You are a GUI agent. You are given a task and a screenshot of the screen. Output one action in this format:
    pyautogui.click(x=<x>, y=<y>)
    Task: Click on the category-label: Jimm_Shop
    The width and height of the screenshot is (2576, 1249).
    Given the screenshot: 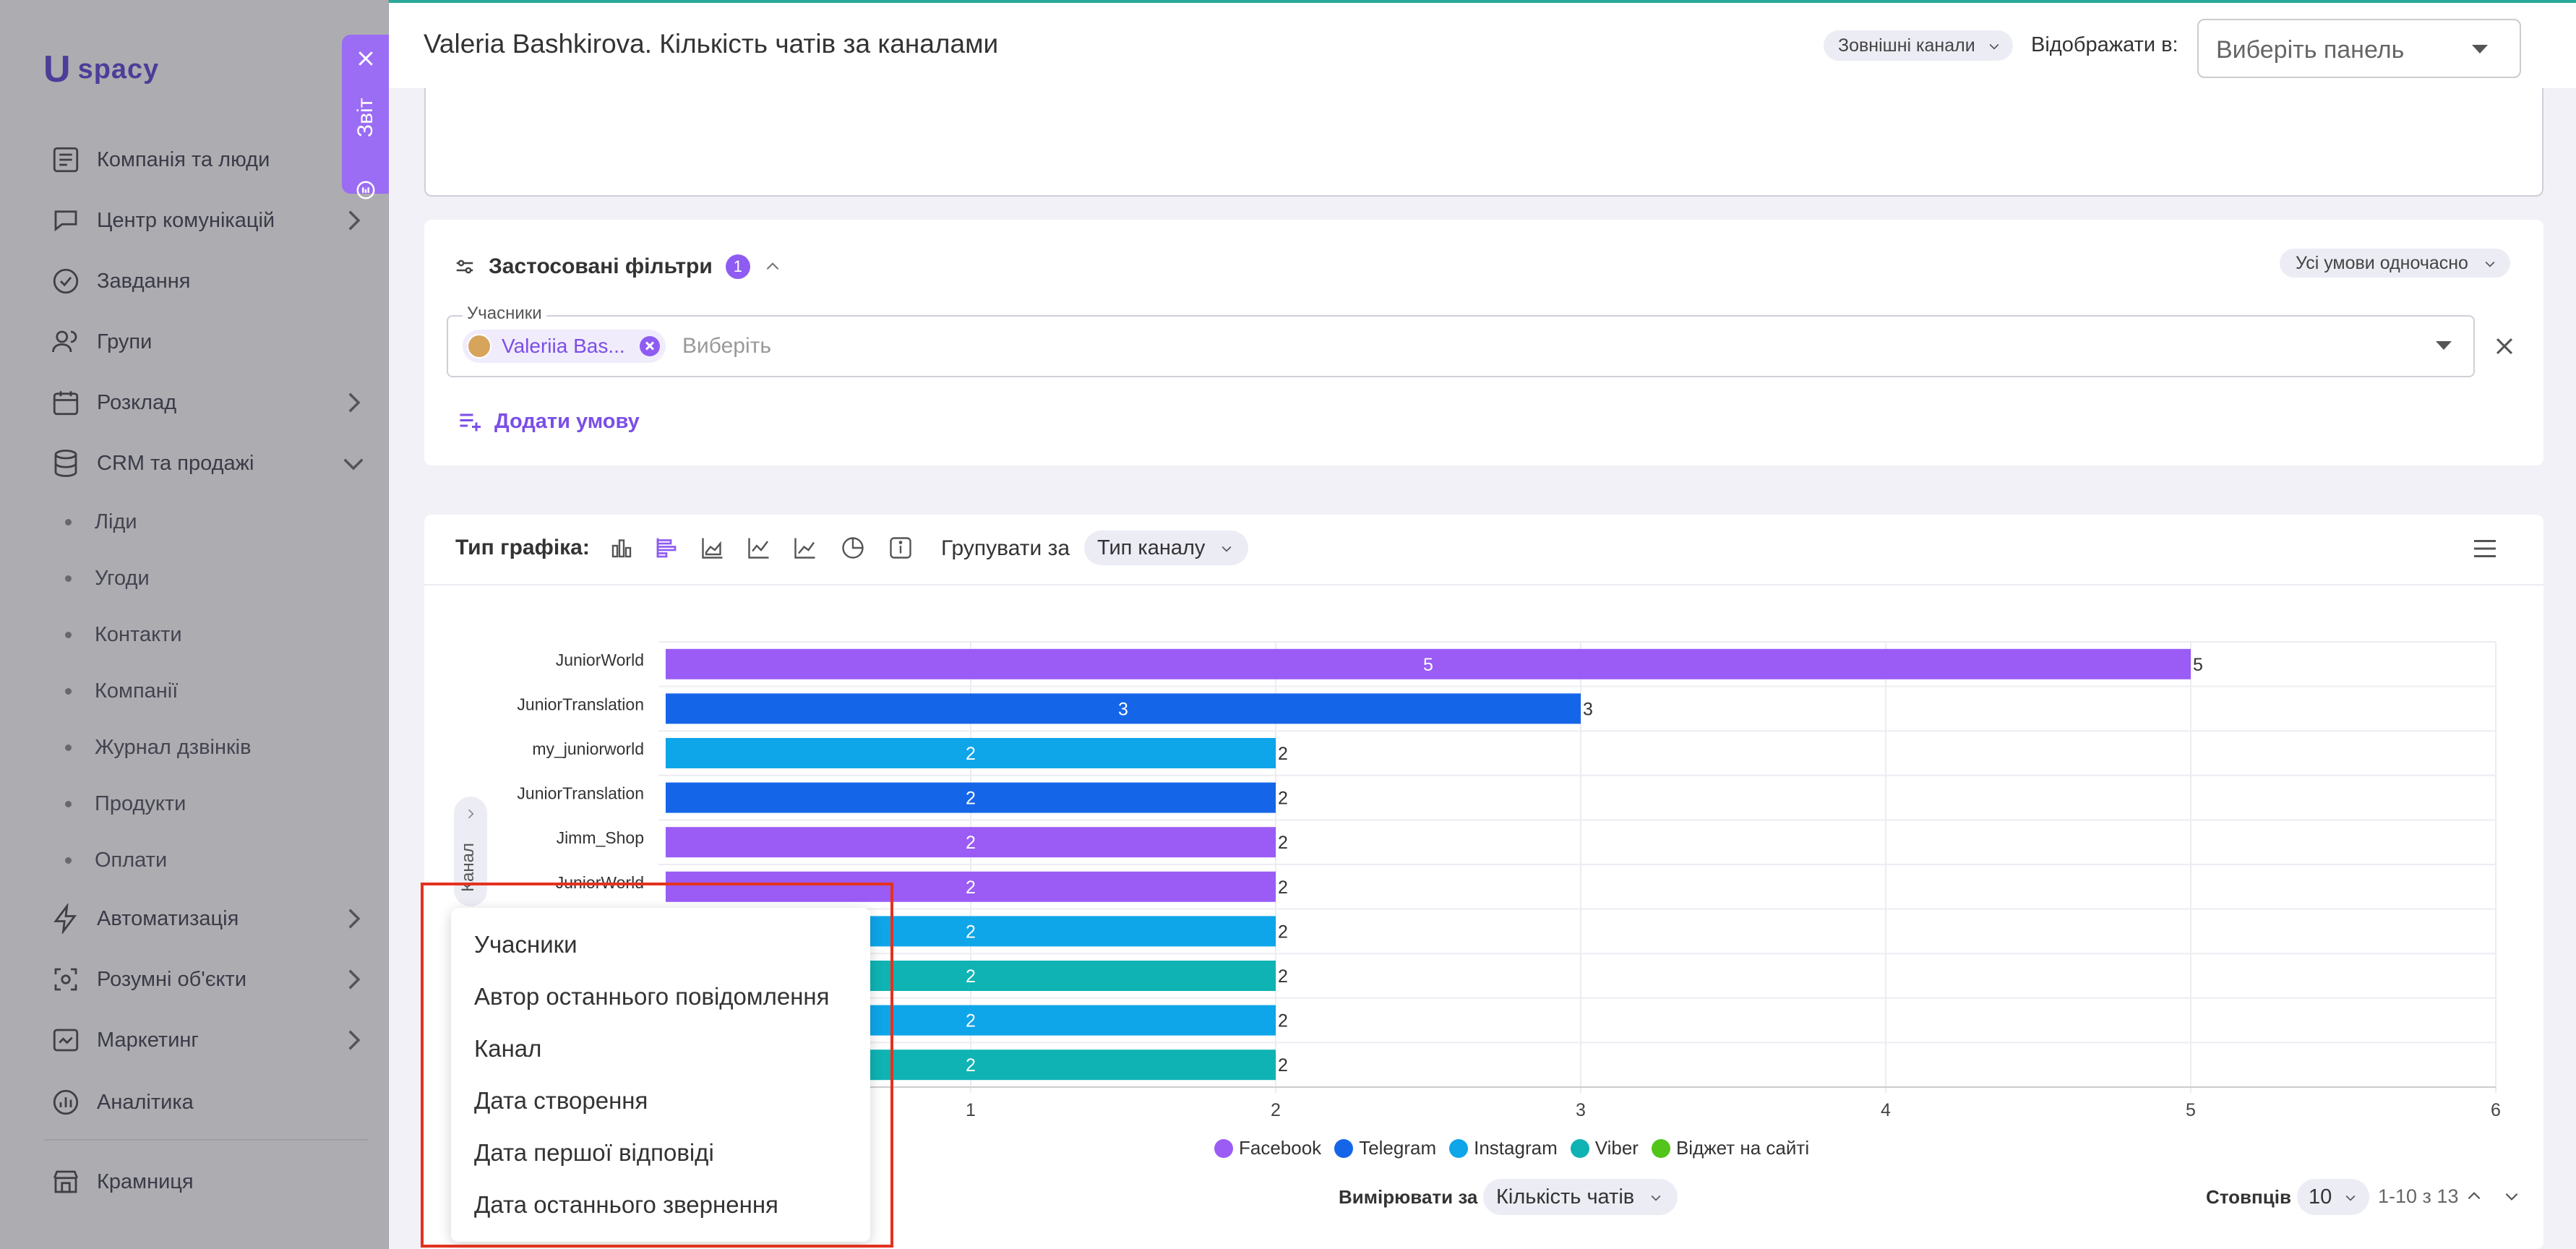 What is the action you would take?
    pyautogui.click(x=601, y=837)
    